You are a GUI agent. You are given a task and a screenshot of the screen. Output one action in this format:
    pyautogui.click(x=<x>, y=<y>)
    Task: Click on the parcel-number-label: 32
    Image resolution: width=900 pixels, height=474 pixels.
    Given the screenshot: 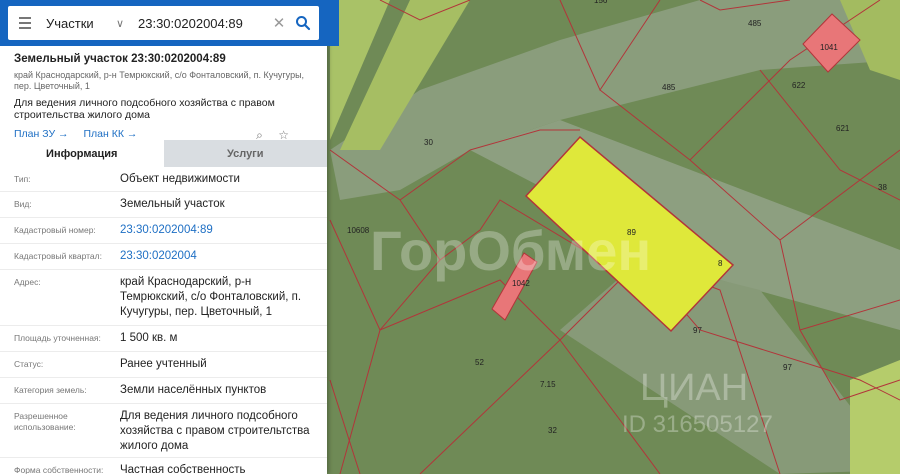 What is the action you would take?
    pyautogui.click(x=552, y=430)
    